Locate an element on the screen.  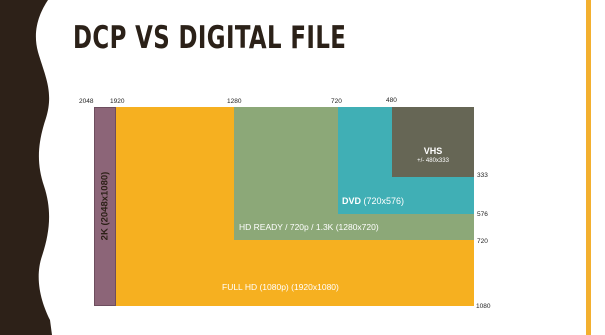
label-fullhd: FULL HD (1080p) (1920x1080) is located at coordinates (280, 287).